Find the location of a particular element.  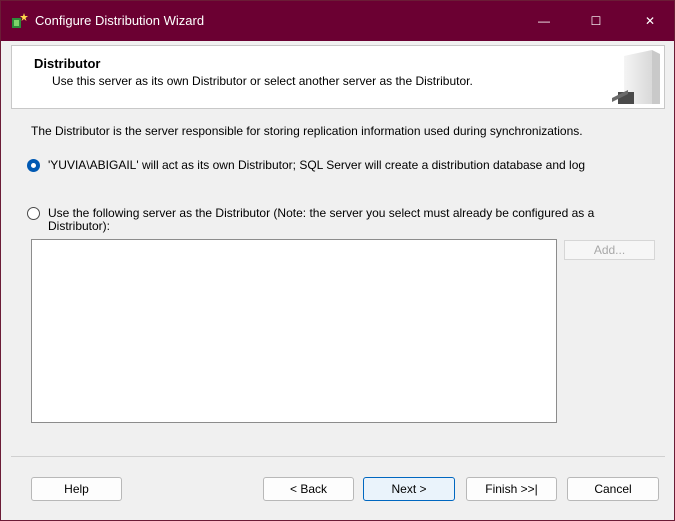

radio-self-distributor is located at coordinates (33, 165).